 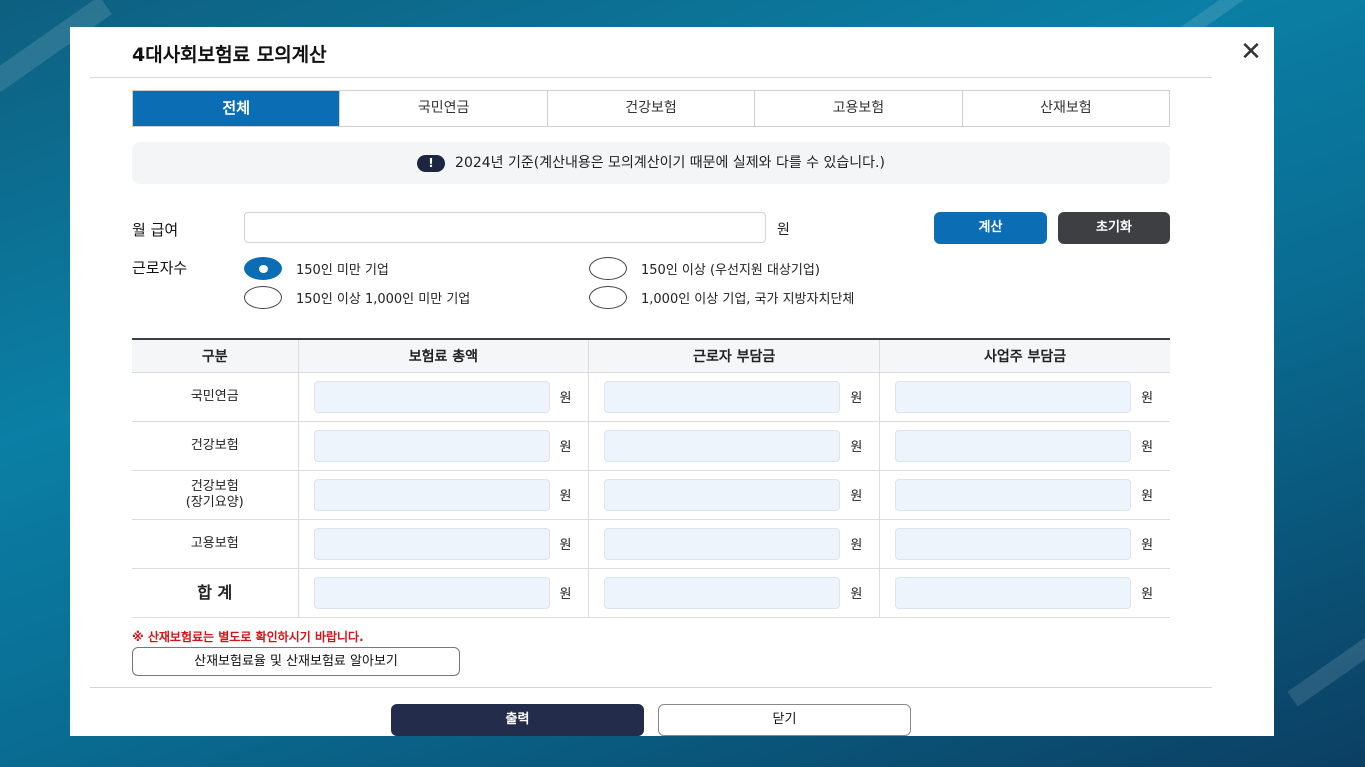 I want to click on row-label: 국민연금, so click(x=215, y=397).